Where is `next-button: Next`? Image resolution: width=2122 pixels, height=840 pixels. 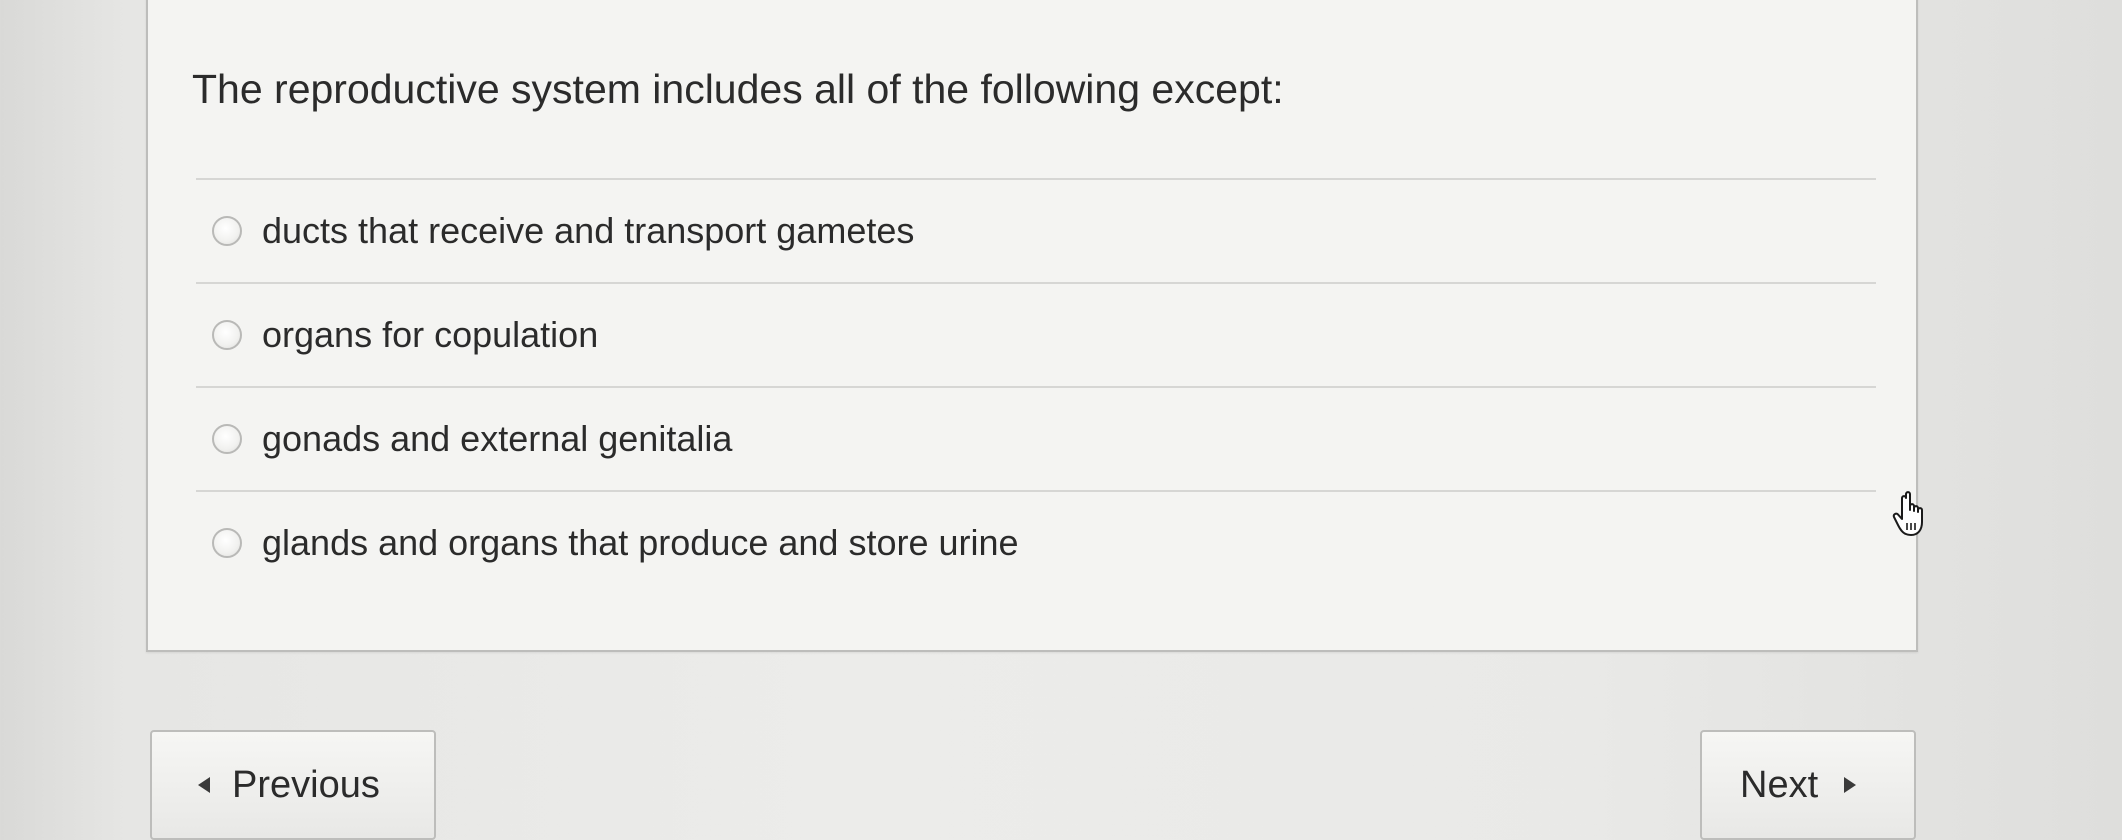 next-button: Next is located at coordinates (1808, 785).